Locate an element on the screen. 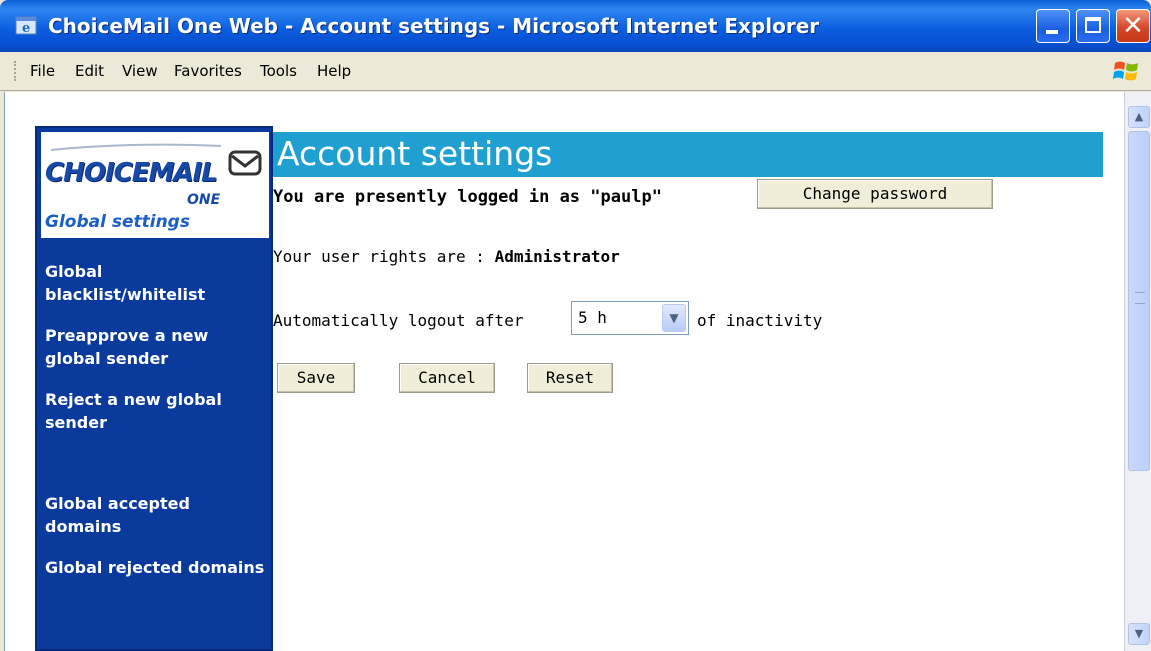  page-title: Account settings is located at coordinates (415, 153).